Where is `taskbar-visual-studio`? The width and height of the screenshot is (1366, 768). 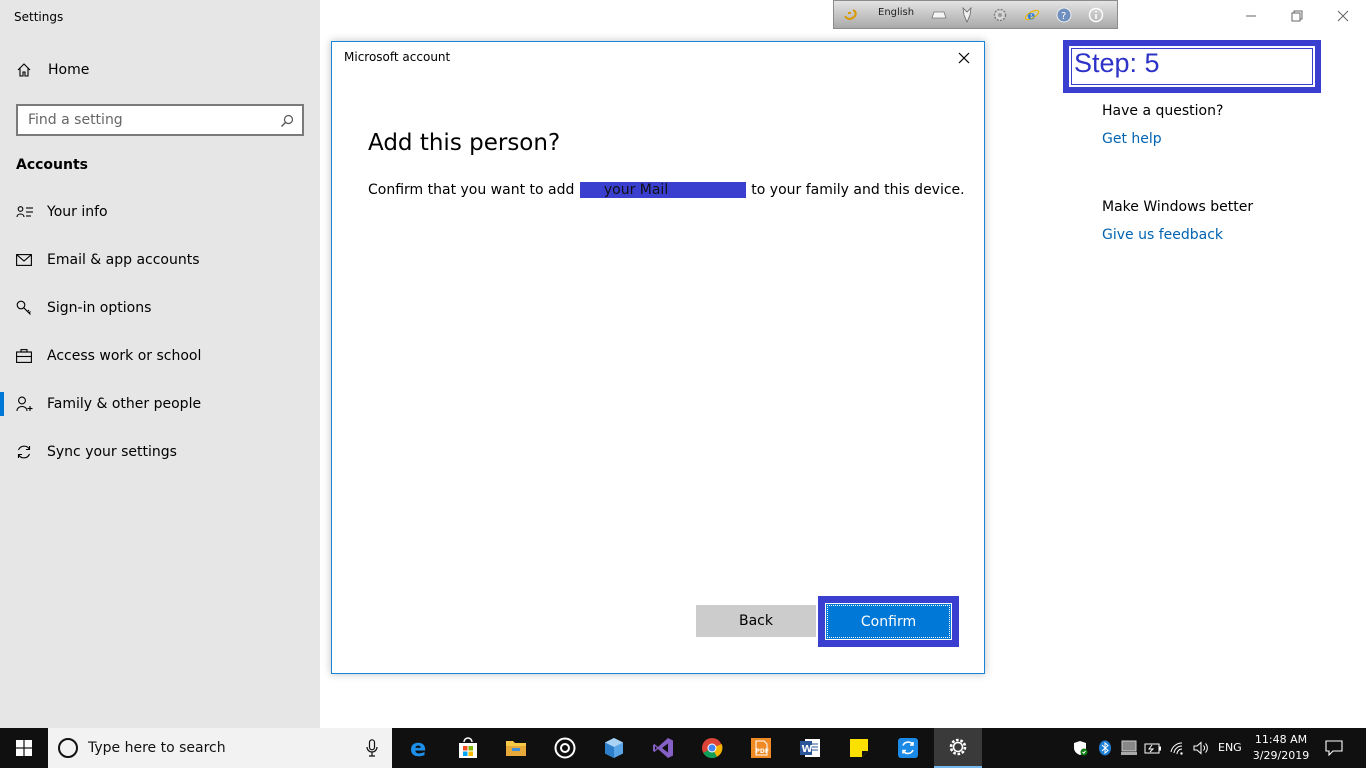
taskbar-visual-studio is located at coordinates (663, 748).